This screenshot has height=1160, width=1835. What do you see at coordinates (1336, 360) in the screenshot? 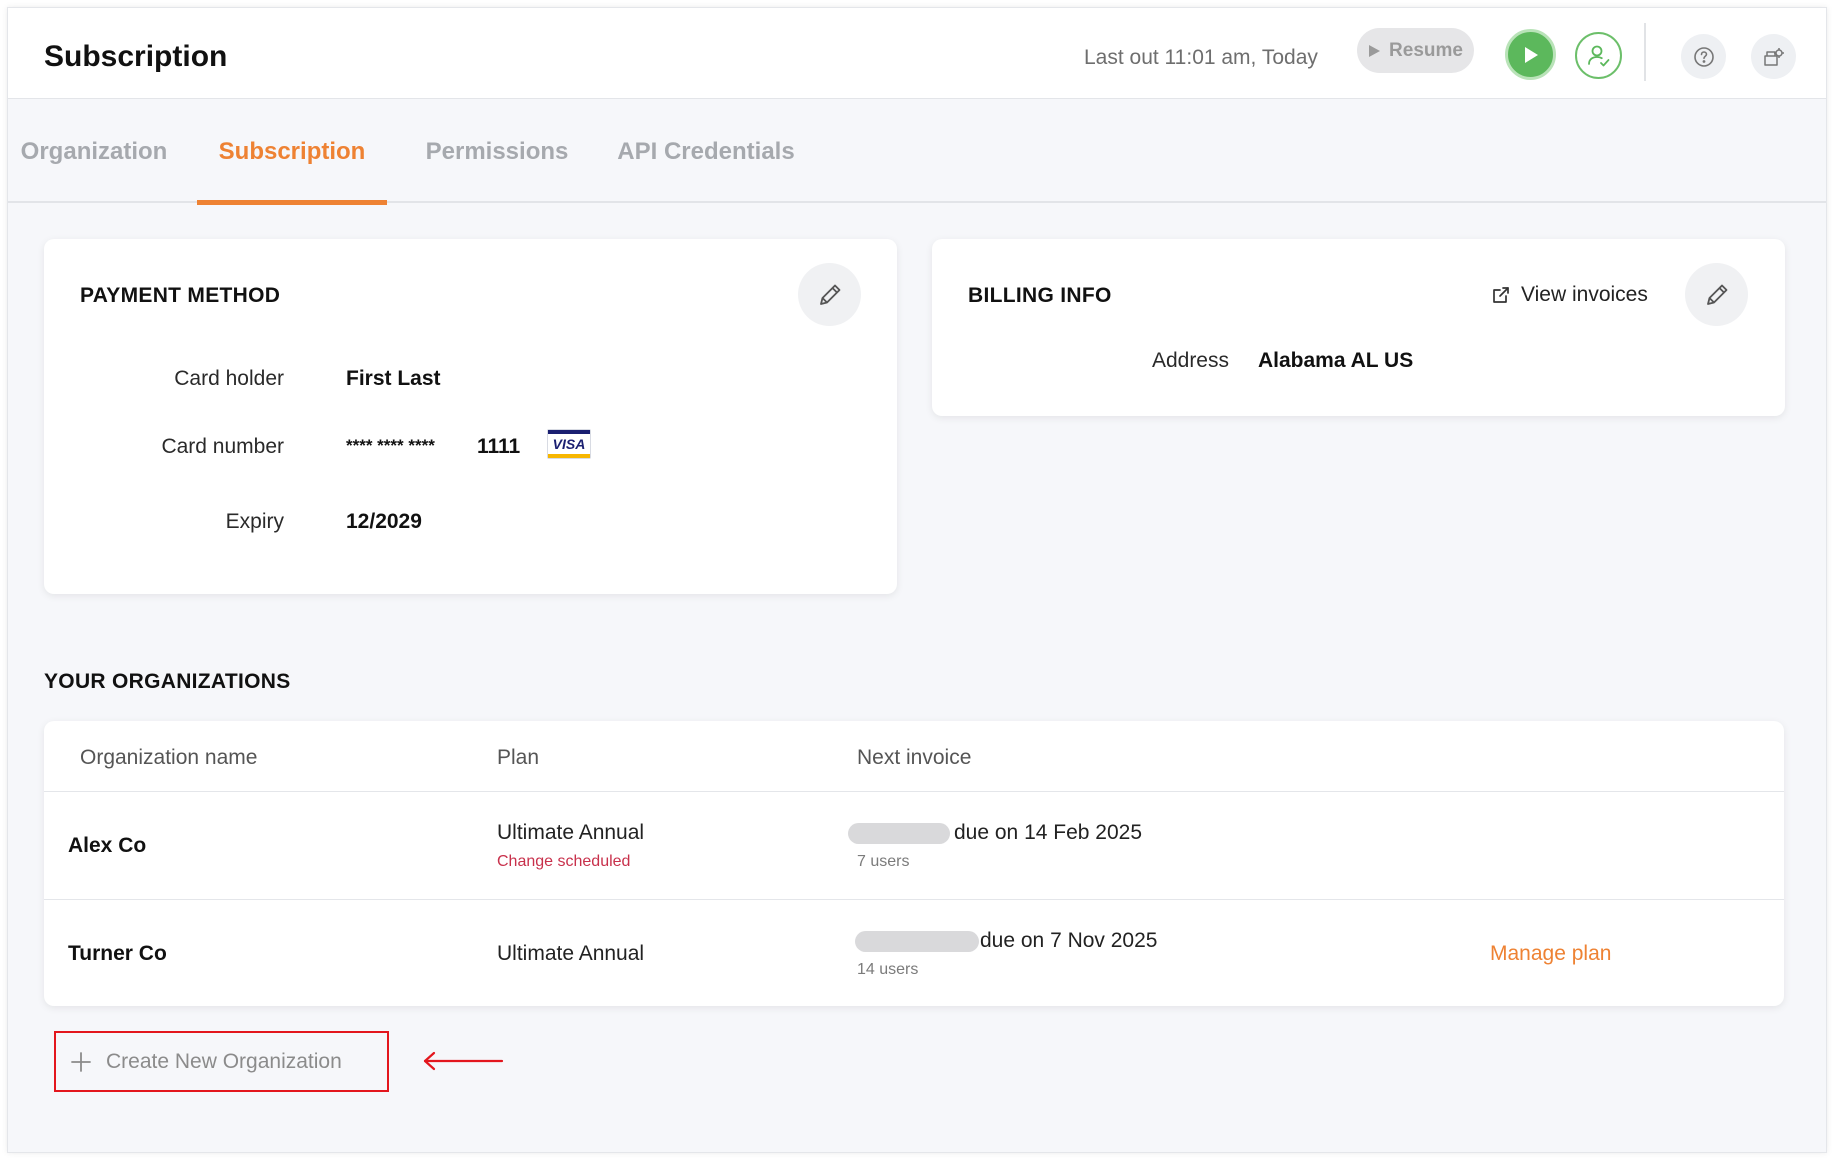
I see `address-value: Alabama AL US` at bounding box center [1336, 360].